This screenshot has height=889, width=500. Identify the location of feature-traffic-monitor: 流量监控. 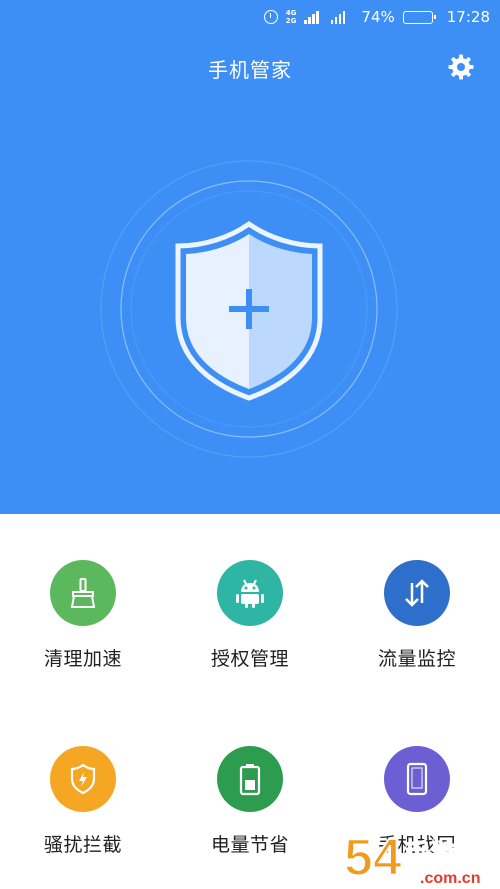
(417, 620).